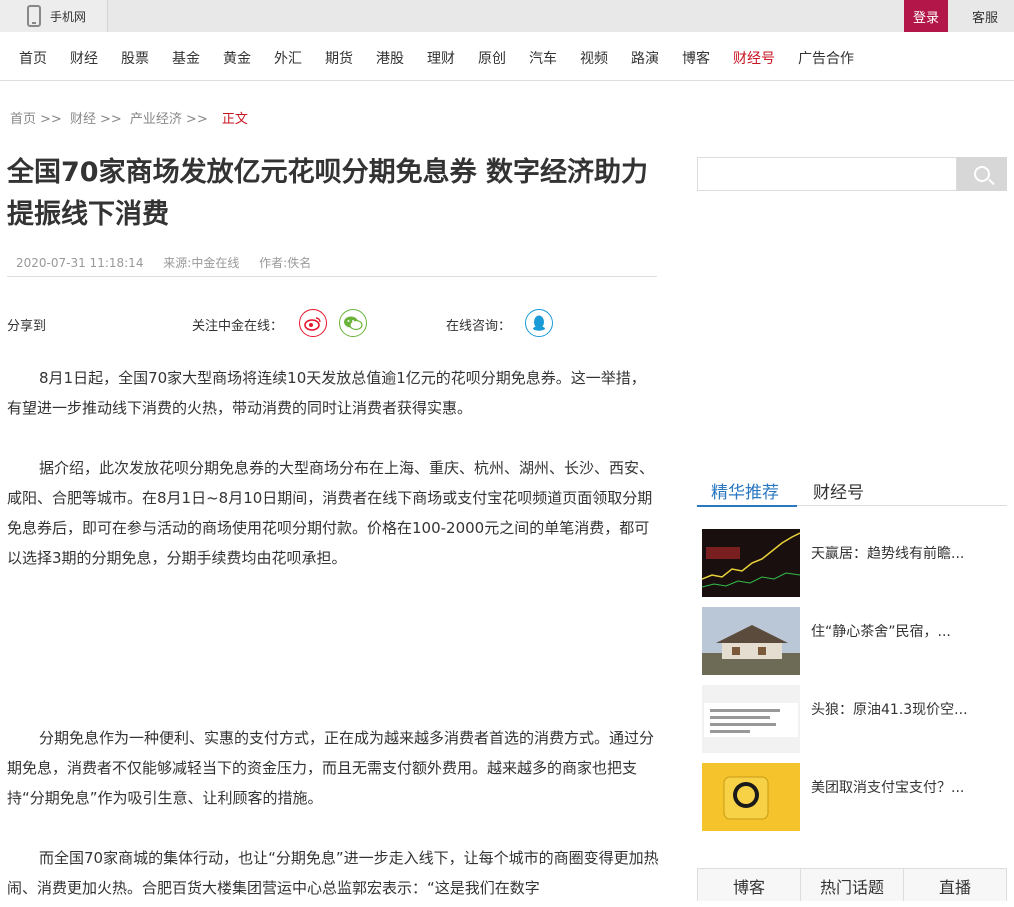  What do you see at coordinates (327, 193) in the screenshot?
I see `article-title: 全国70家商场发放亿元花呗分期免息券 数字经济助力提振线下消费` at bounding box center [327, 193].